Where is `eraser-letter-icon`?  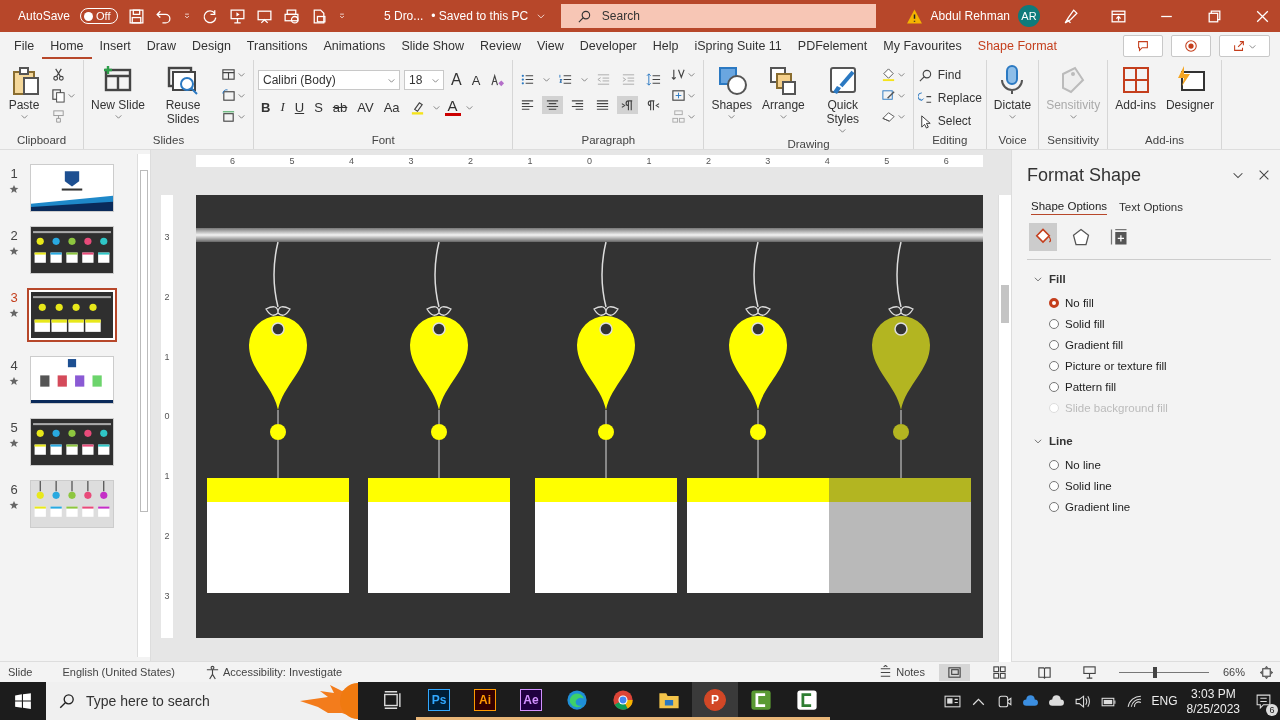 eraser-letter-icon is located at coordinates (498, 80).